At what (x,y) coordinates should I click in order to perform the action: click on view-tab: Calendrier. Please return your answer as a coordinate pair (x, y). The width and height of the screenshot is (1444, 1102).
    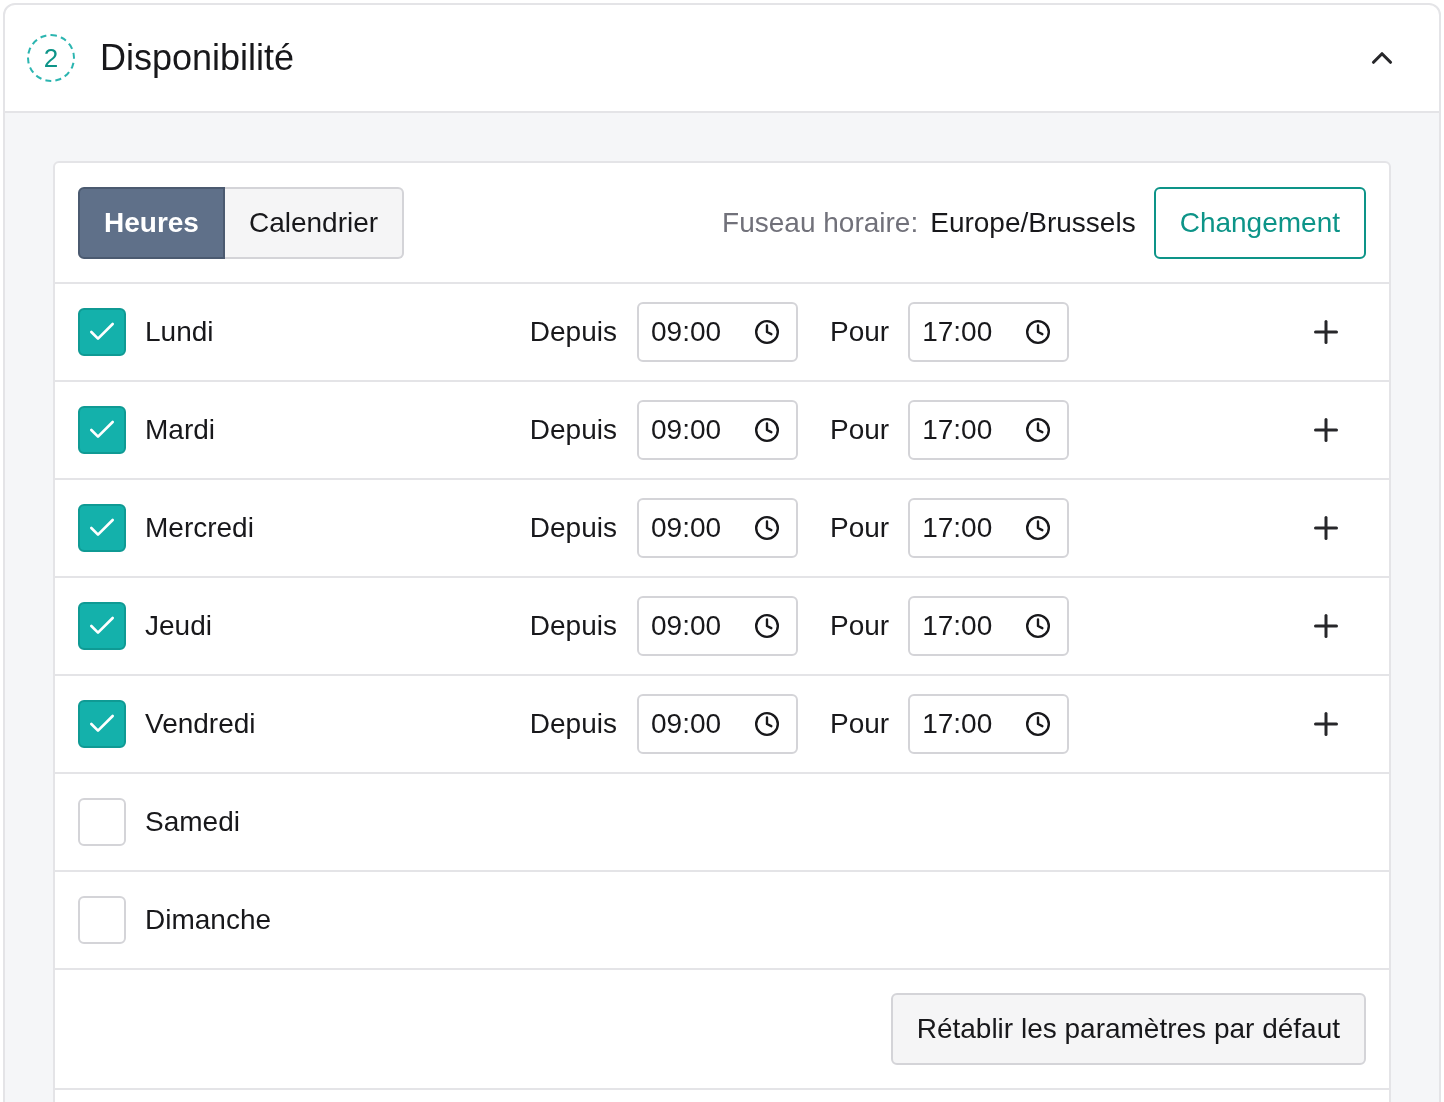
    Looking at the image, I should click on (314, 222).